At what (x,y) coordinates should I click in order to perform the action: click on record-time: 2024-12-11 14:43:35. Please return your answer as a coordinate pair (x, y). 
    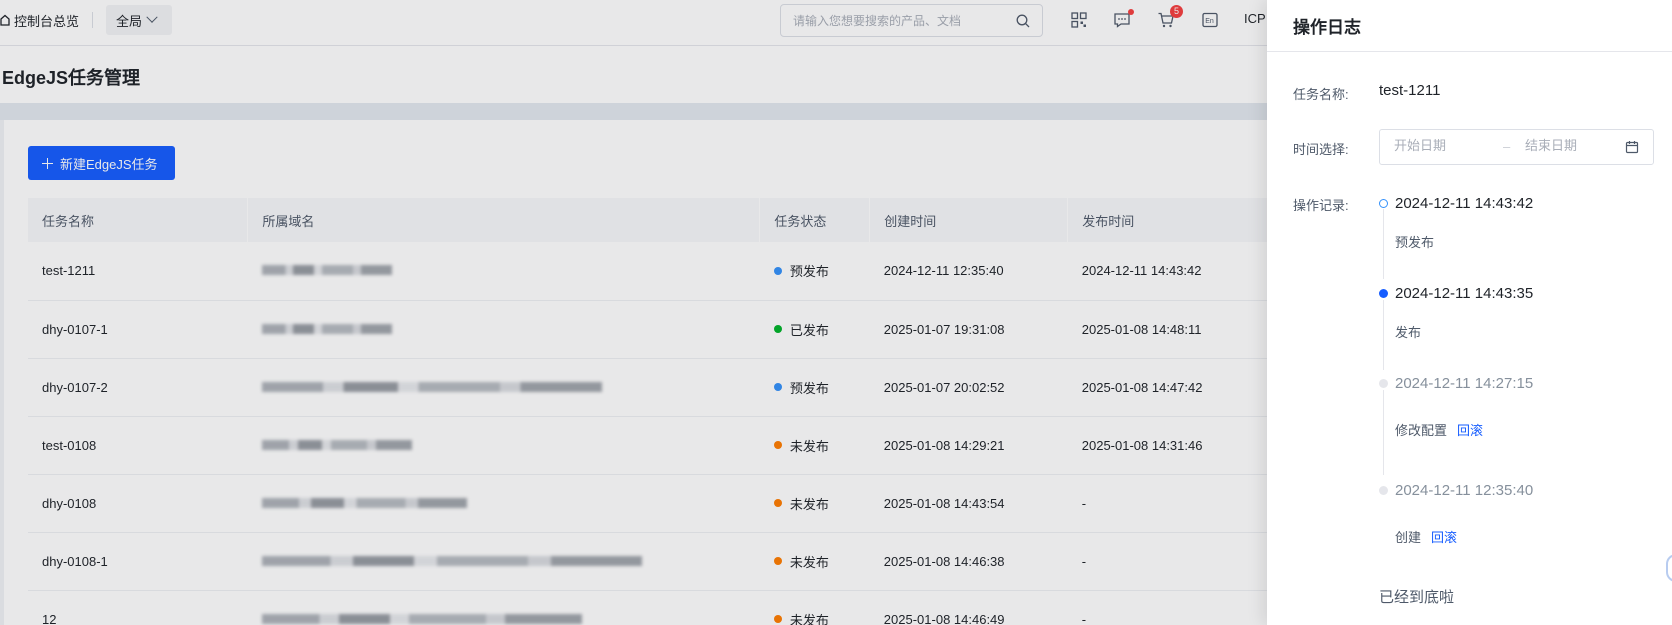
    Looking at the image, I should click on (1464, 293).